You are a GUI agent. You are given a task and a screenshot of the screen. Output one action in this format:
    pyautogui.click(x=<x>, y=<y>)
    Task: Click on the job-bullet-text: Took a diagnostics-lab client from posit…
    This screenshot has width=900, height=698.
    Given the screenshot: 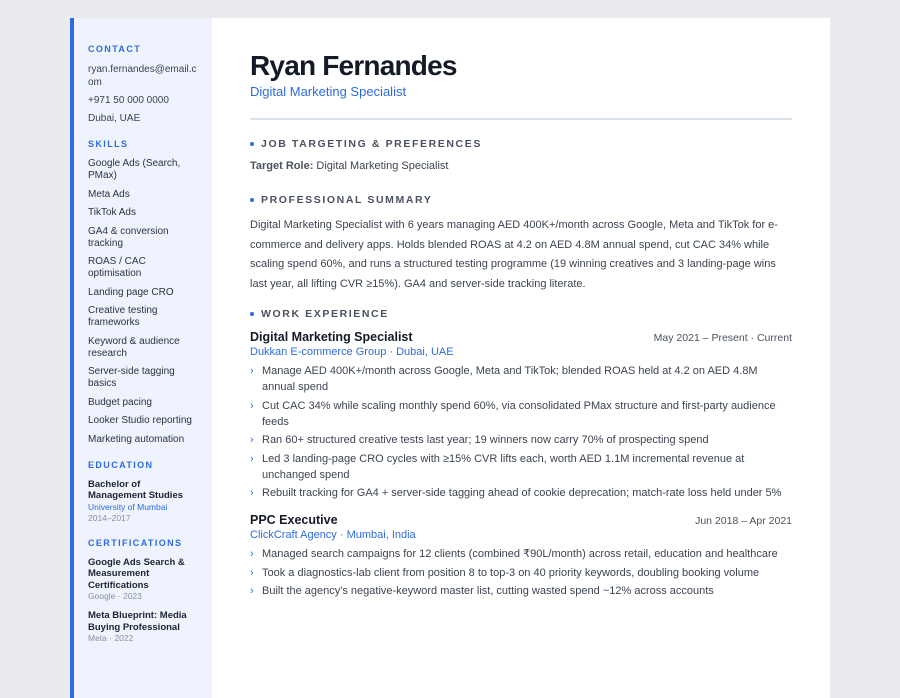 What is the action you would take?
    pyautogui.click(x=511, y=572)
    